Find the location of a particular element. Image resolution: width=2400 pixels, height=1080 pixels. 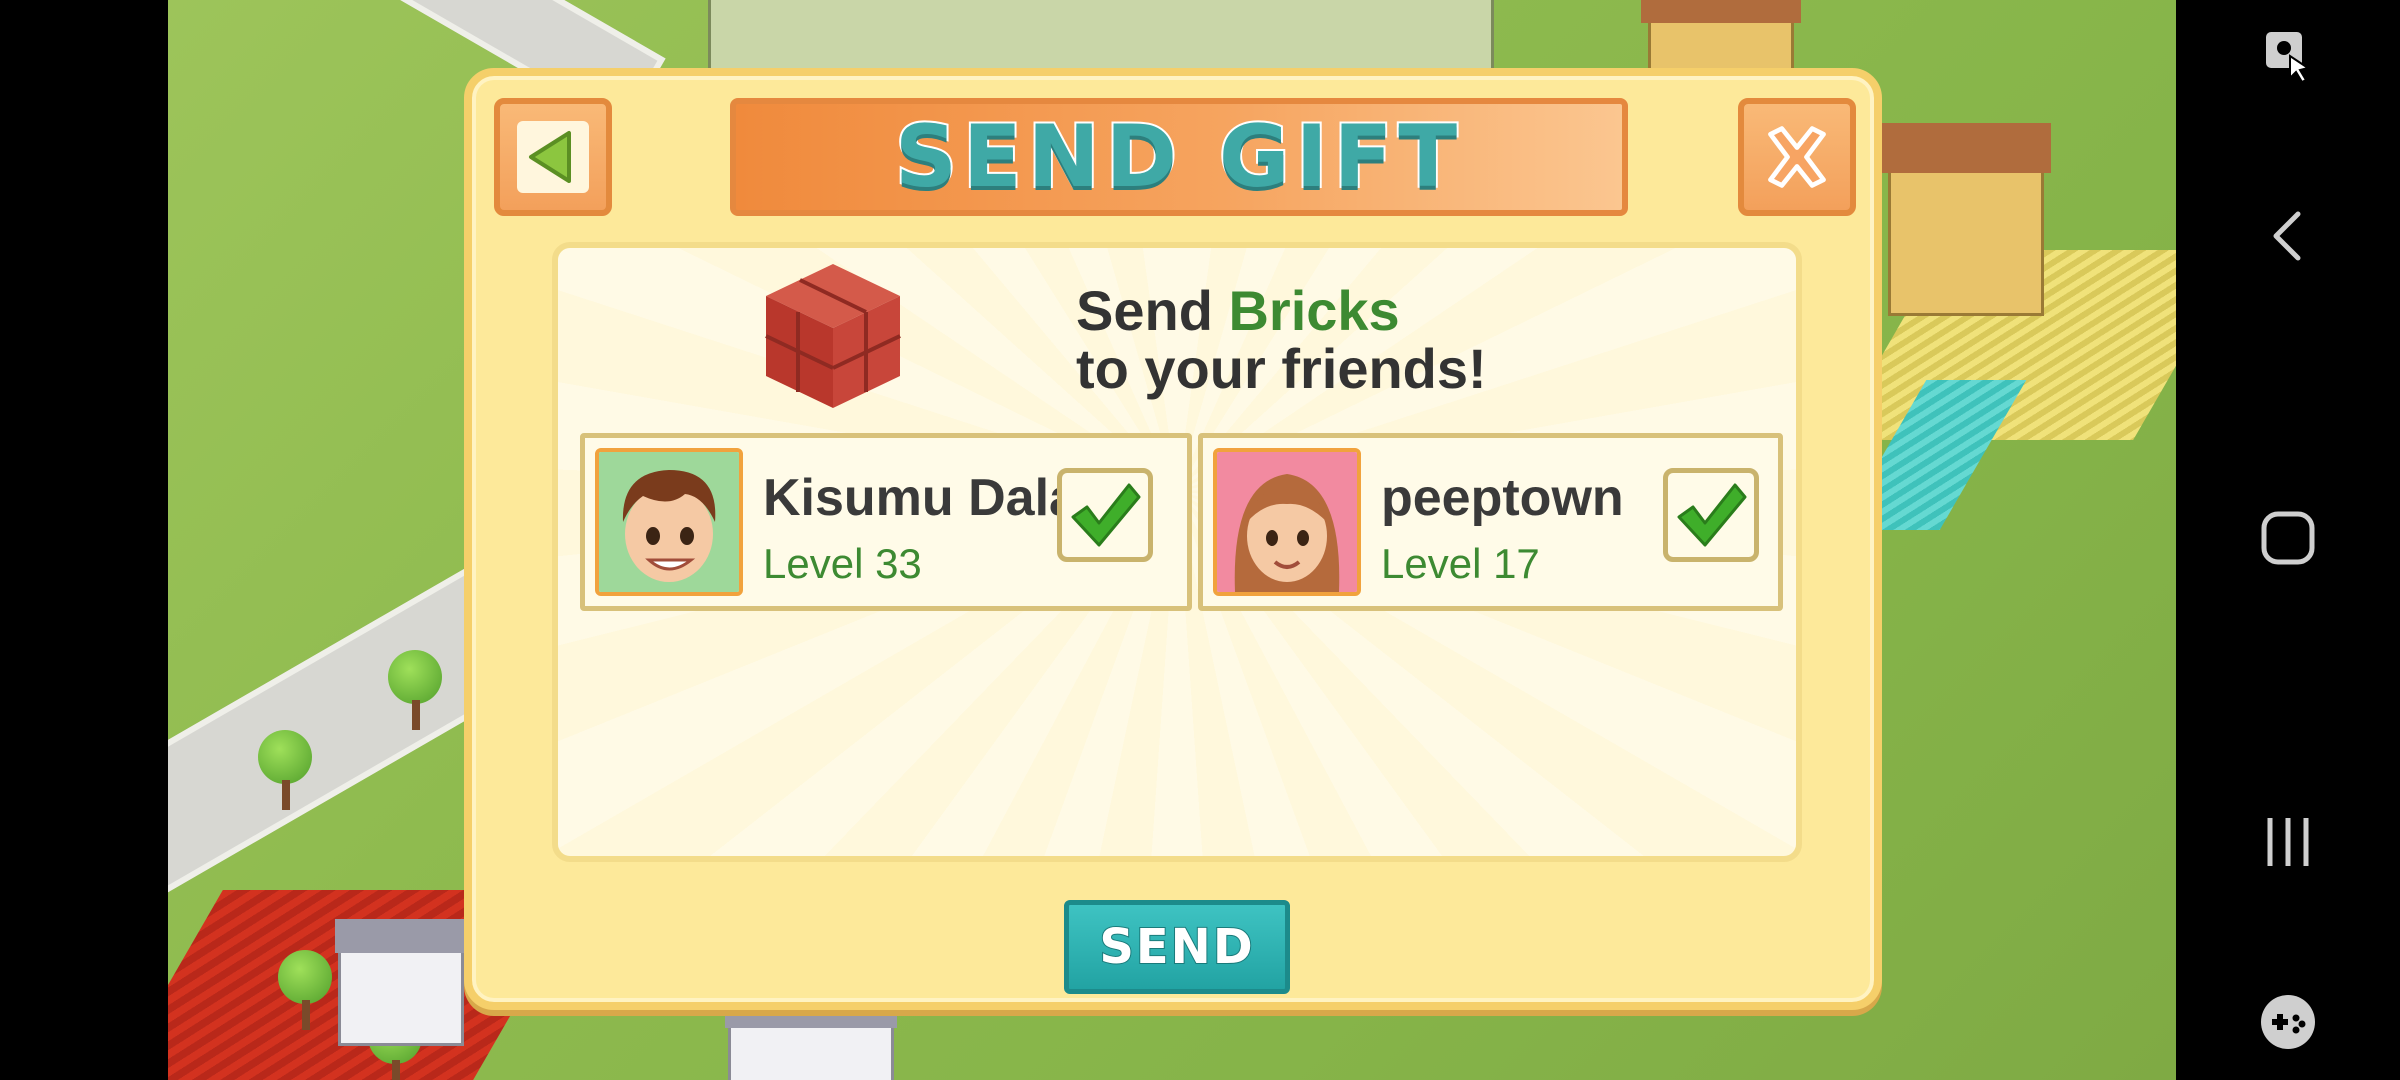

boy-avatar-icon is located at coordinates (669, 522).